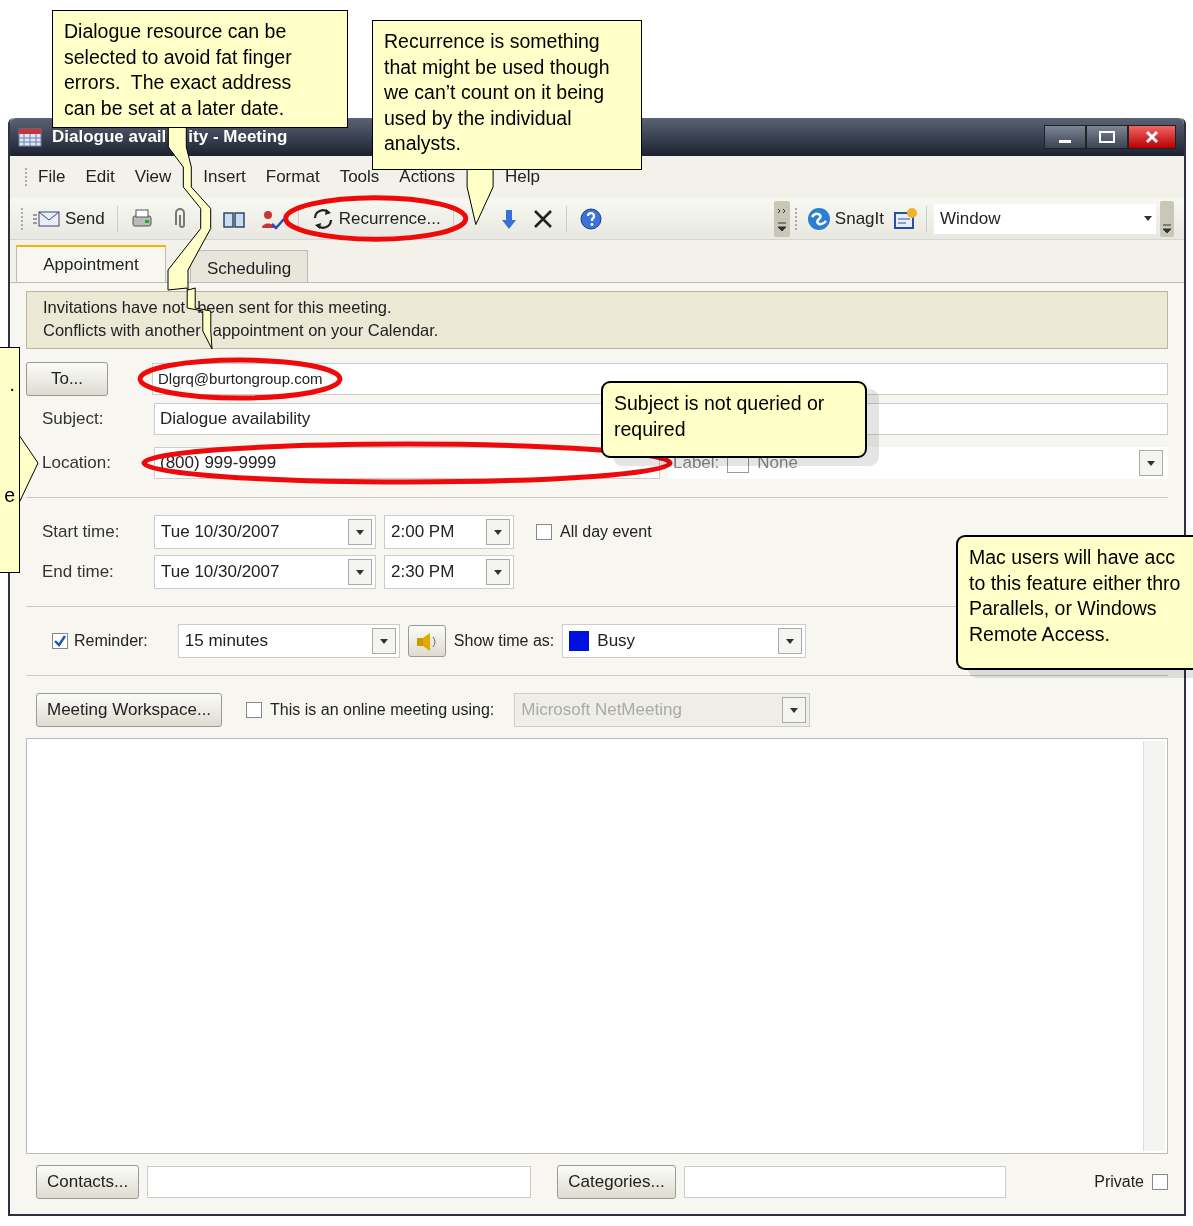  What do you see at coordinates (78, 572) in the screenshot?
I see `field-label: End time:` at bounding box center [78, 572].